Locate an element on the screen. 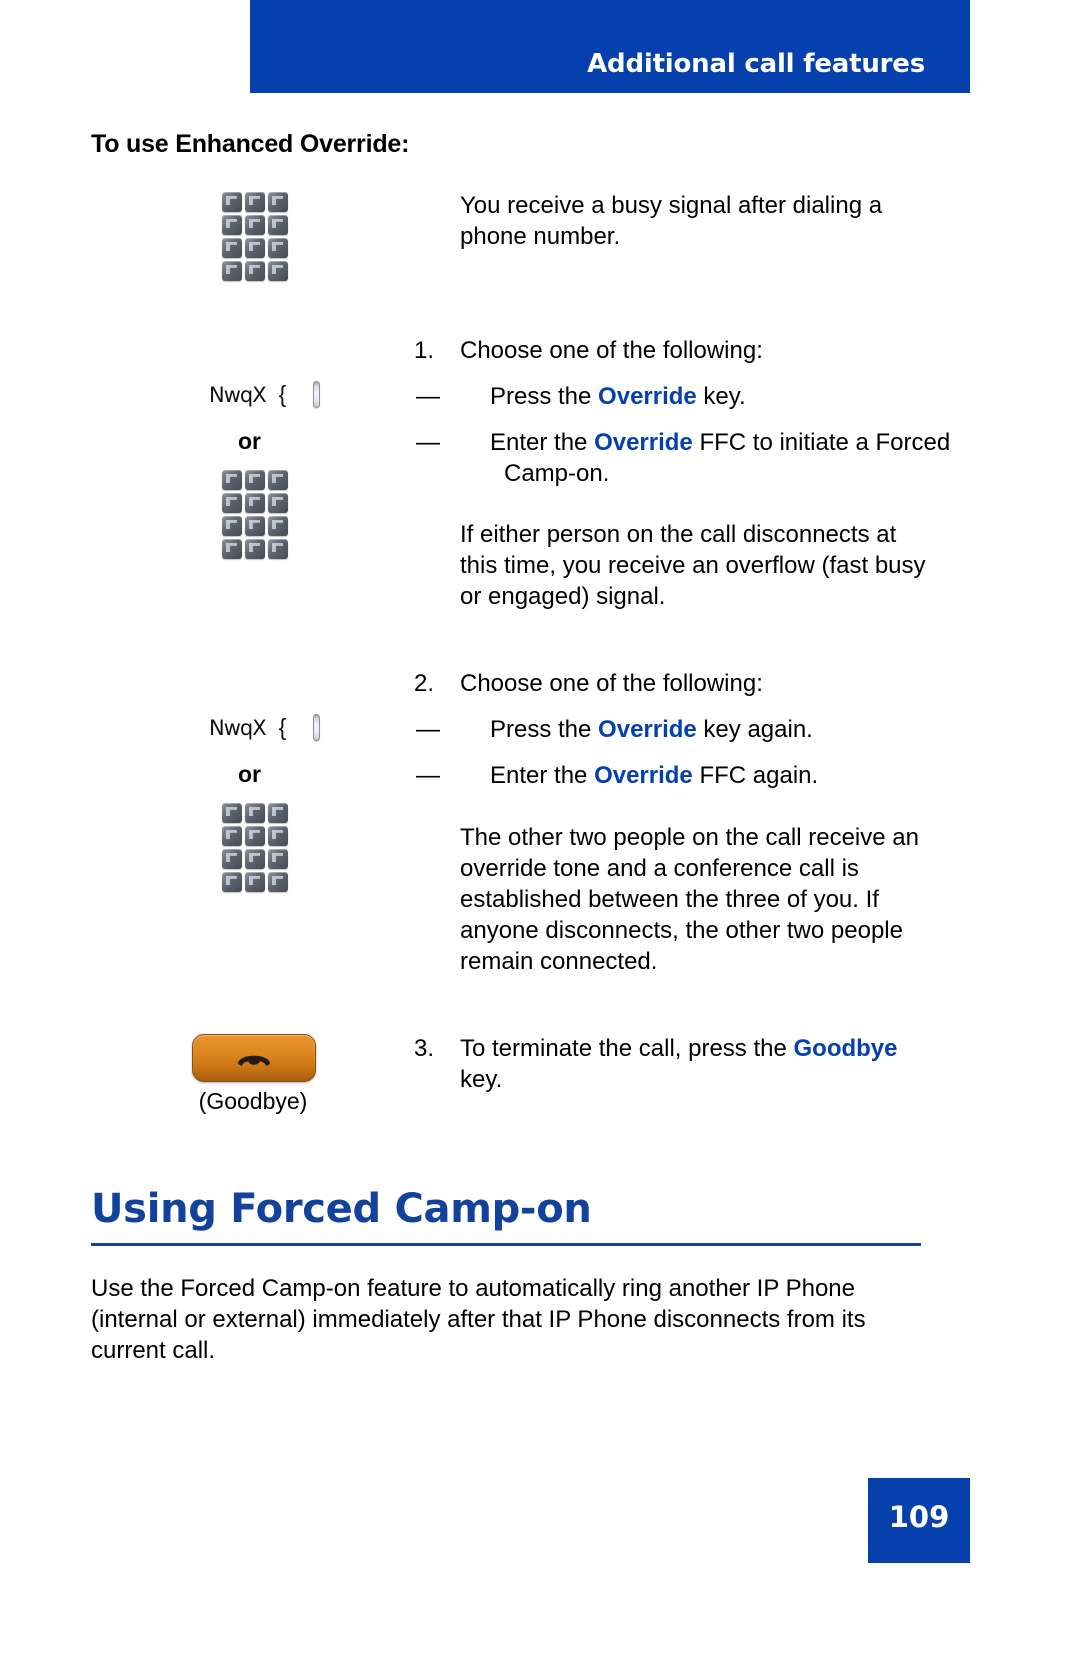 The height and width of the screenshot is (1669, 1080). step-3-icon-column: (Goodbye) is located at coordinates (160, 1074).